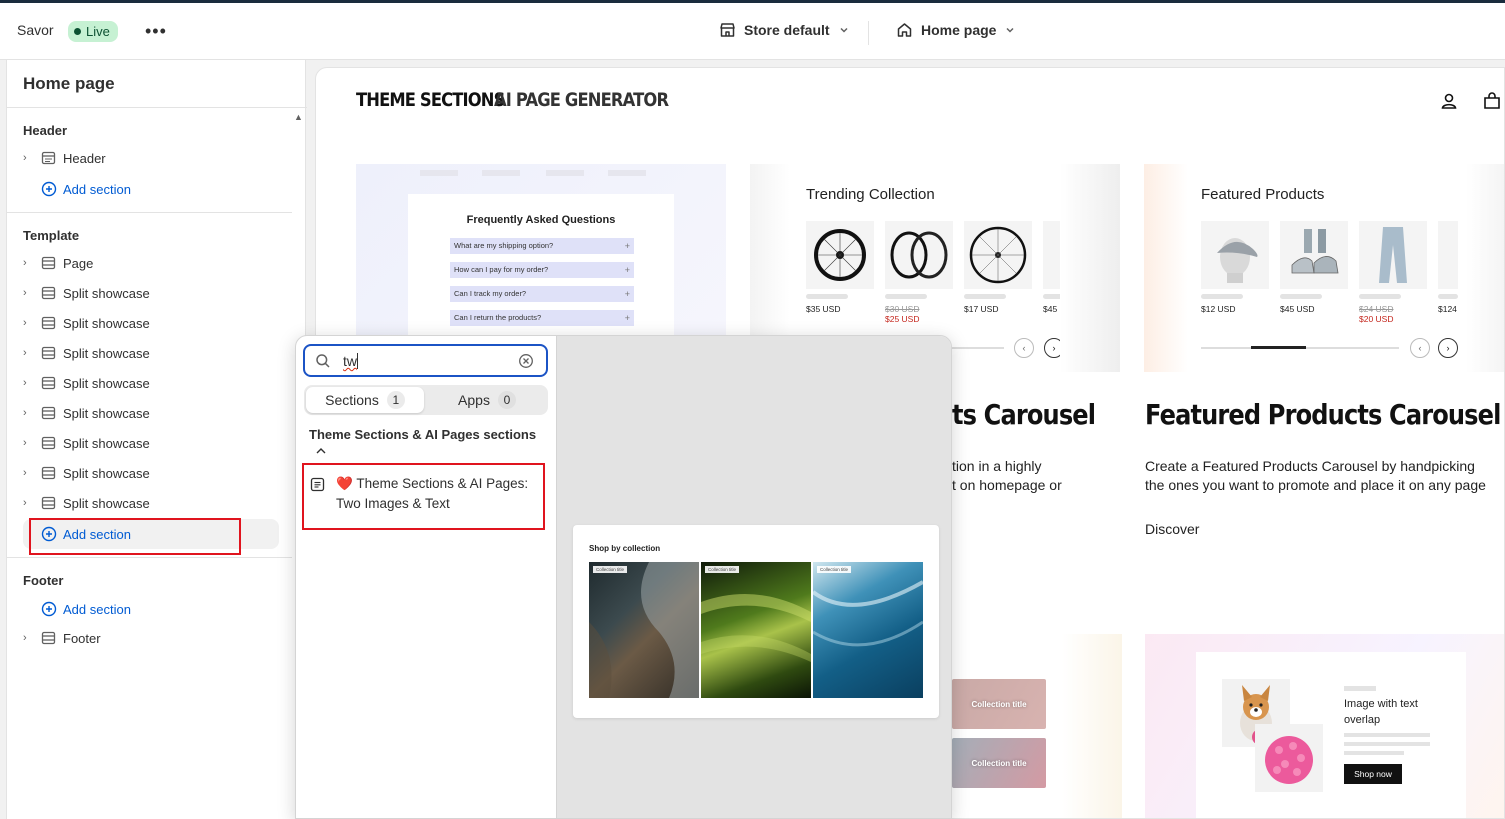 This screenshot has height=819, width=1505. What do you see at coordinates (823, 309) in the screenshot?
I see `product-price: $35 USD` at bounding box center [823, 309].